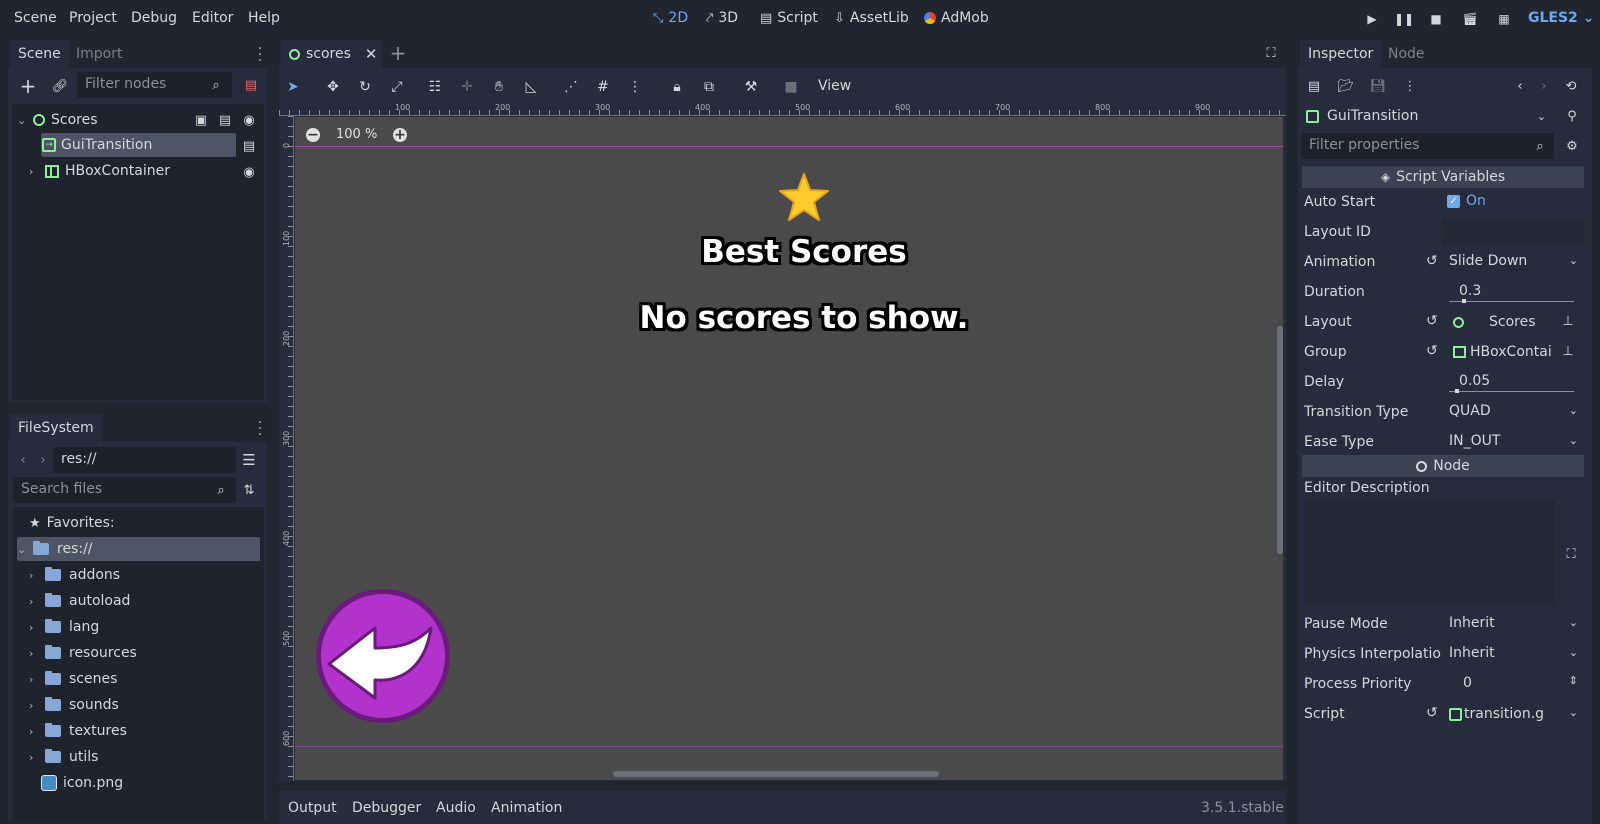 This screenshot has width=1600, height=824. Describe the element at coordinates (1341, 54) in the screenshot. I see `tab-inspector: Inspector` at that location.